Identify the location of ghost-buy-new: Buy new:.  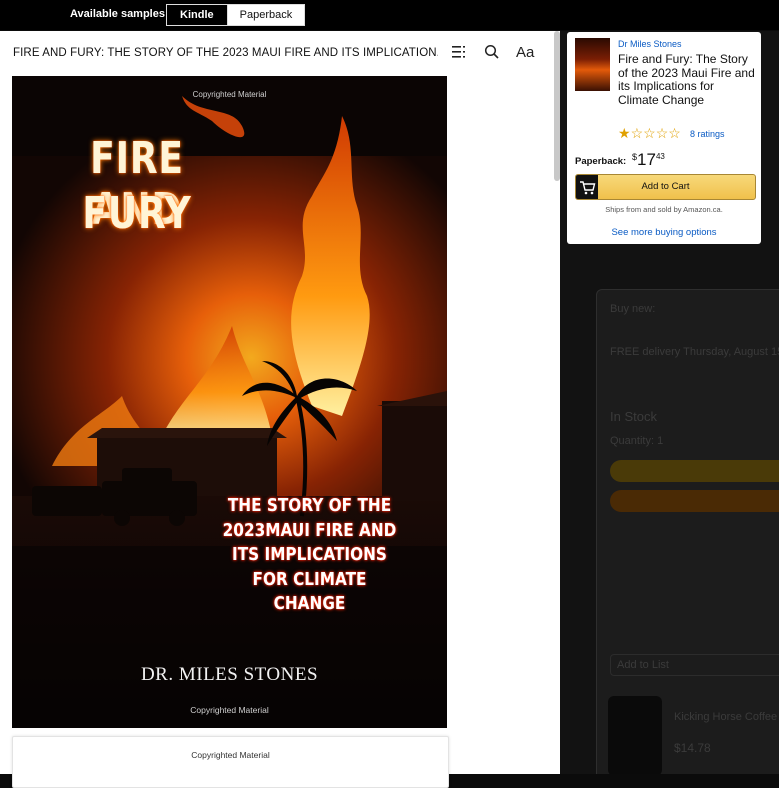
(633, 309).